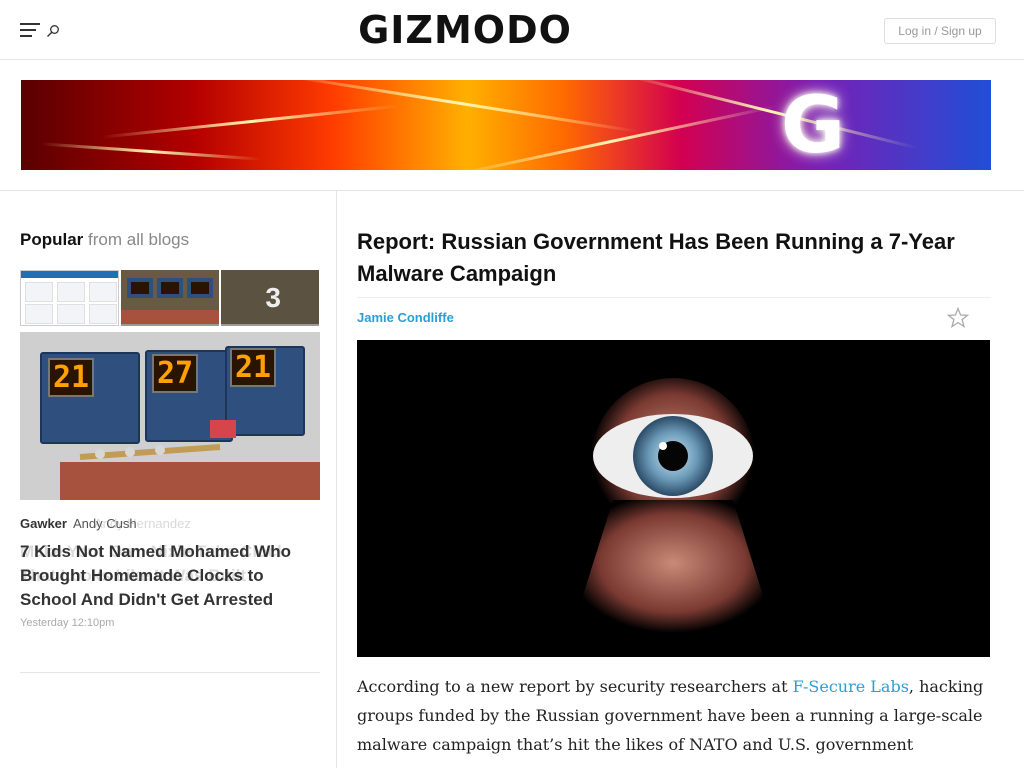  Describe the element at coordinates (336, 479) in the screenshot. I see `column-divider` at that location.